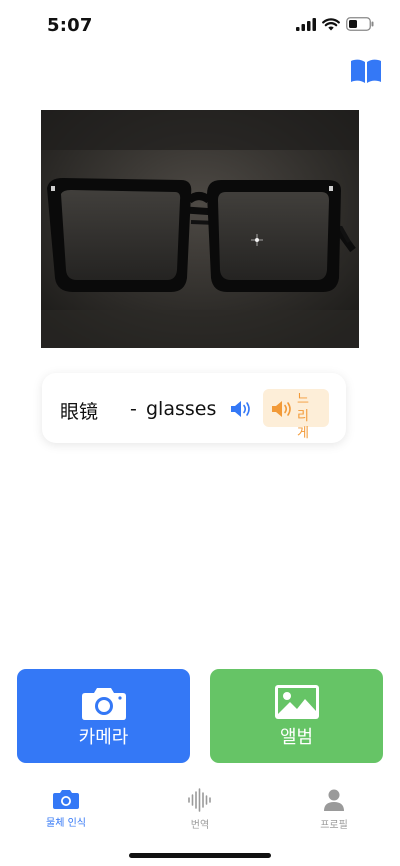 This screenshot has height=866, width=400. I want to click on tab-label: 번역, so click(200, 825).